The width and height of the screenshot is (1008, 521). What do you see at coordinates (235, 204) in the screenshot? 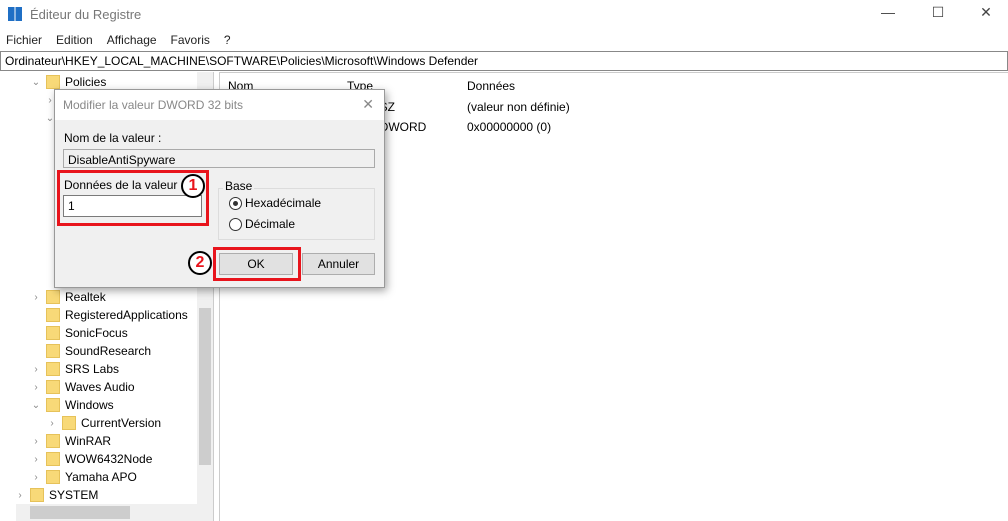
I see `radio-selected-icon` at bounding box center [235, 204].